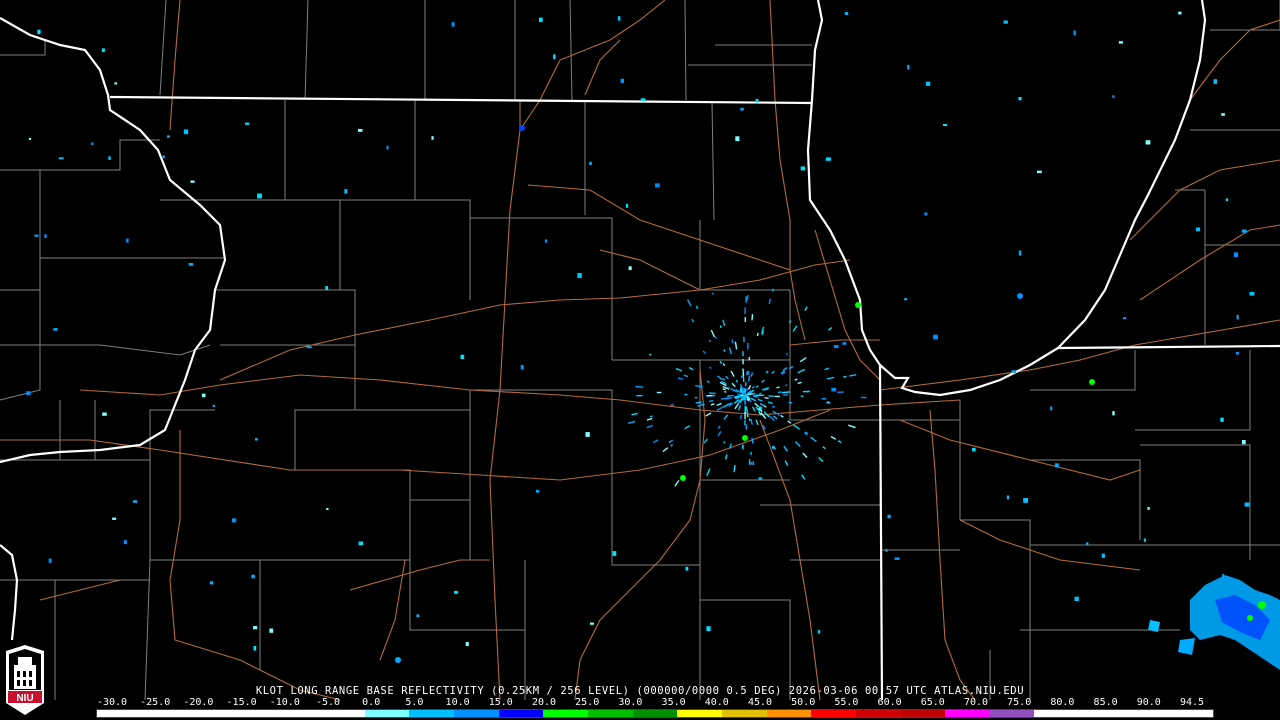 Image resolution: width=1280 pixels, height=720 pixels. What do you see at coordinates (803, 702) in the screenshot?
I see `scale-label: 50.0` at bounding box center [803, 702].